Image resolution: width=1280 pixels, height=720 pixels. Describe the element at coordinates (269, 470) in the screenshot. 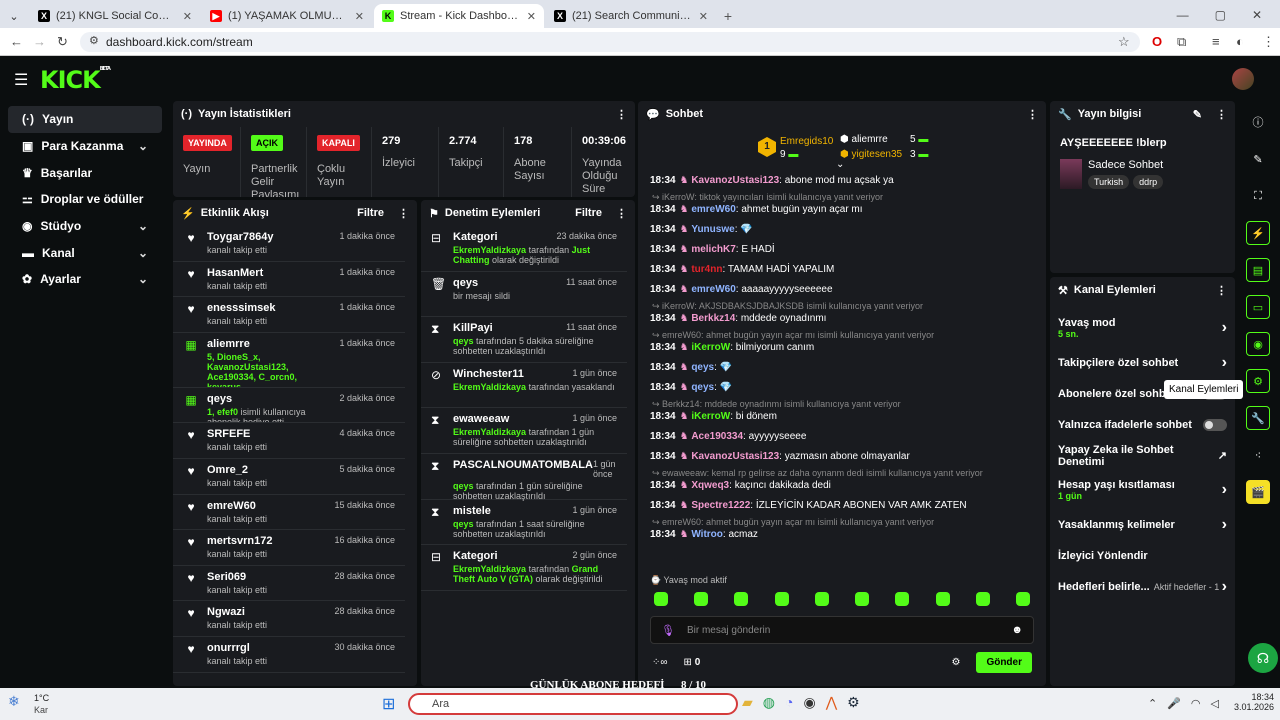

I see `activity-user: Omre_2` at that location.